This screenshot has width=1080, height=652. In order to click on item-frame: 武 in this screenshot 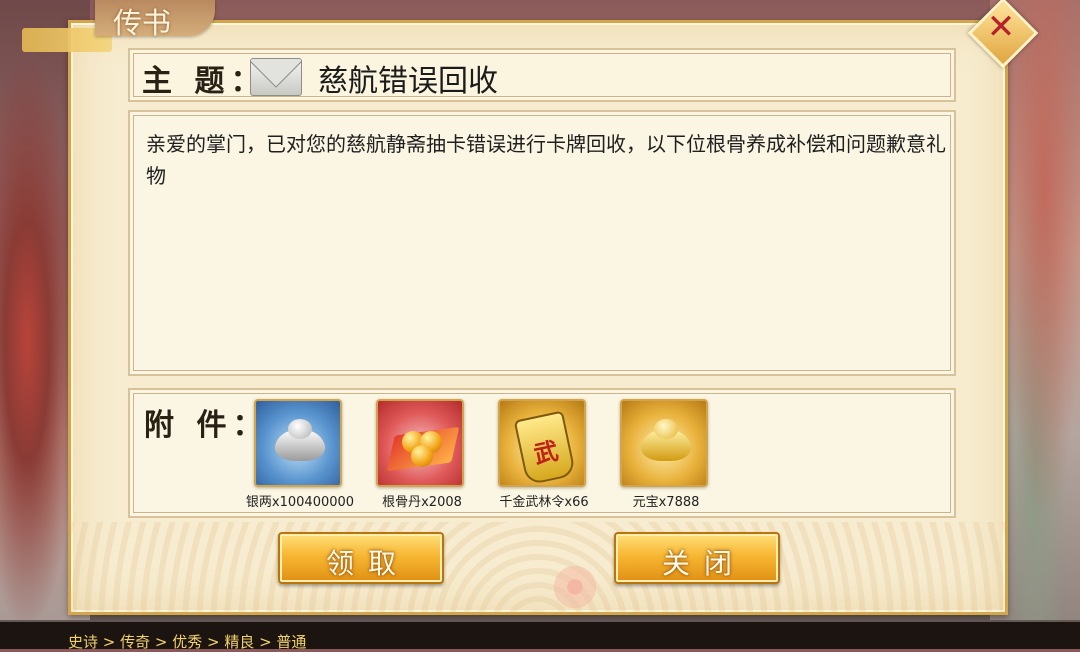, I will do `click(542, 443)`.